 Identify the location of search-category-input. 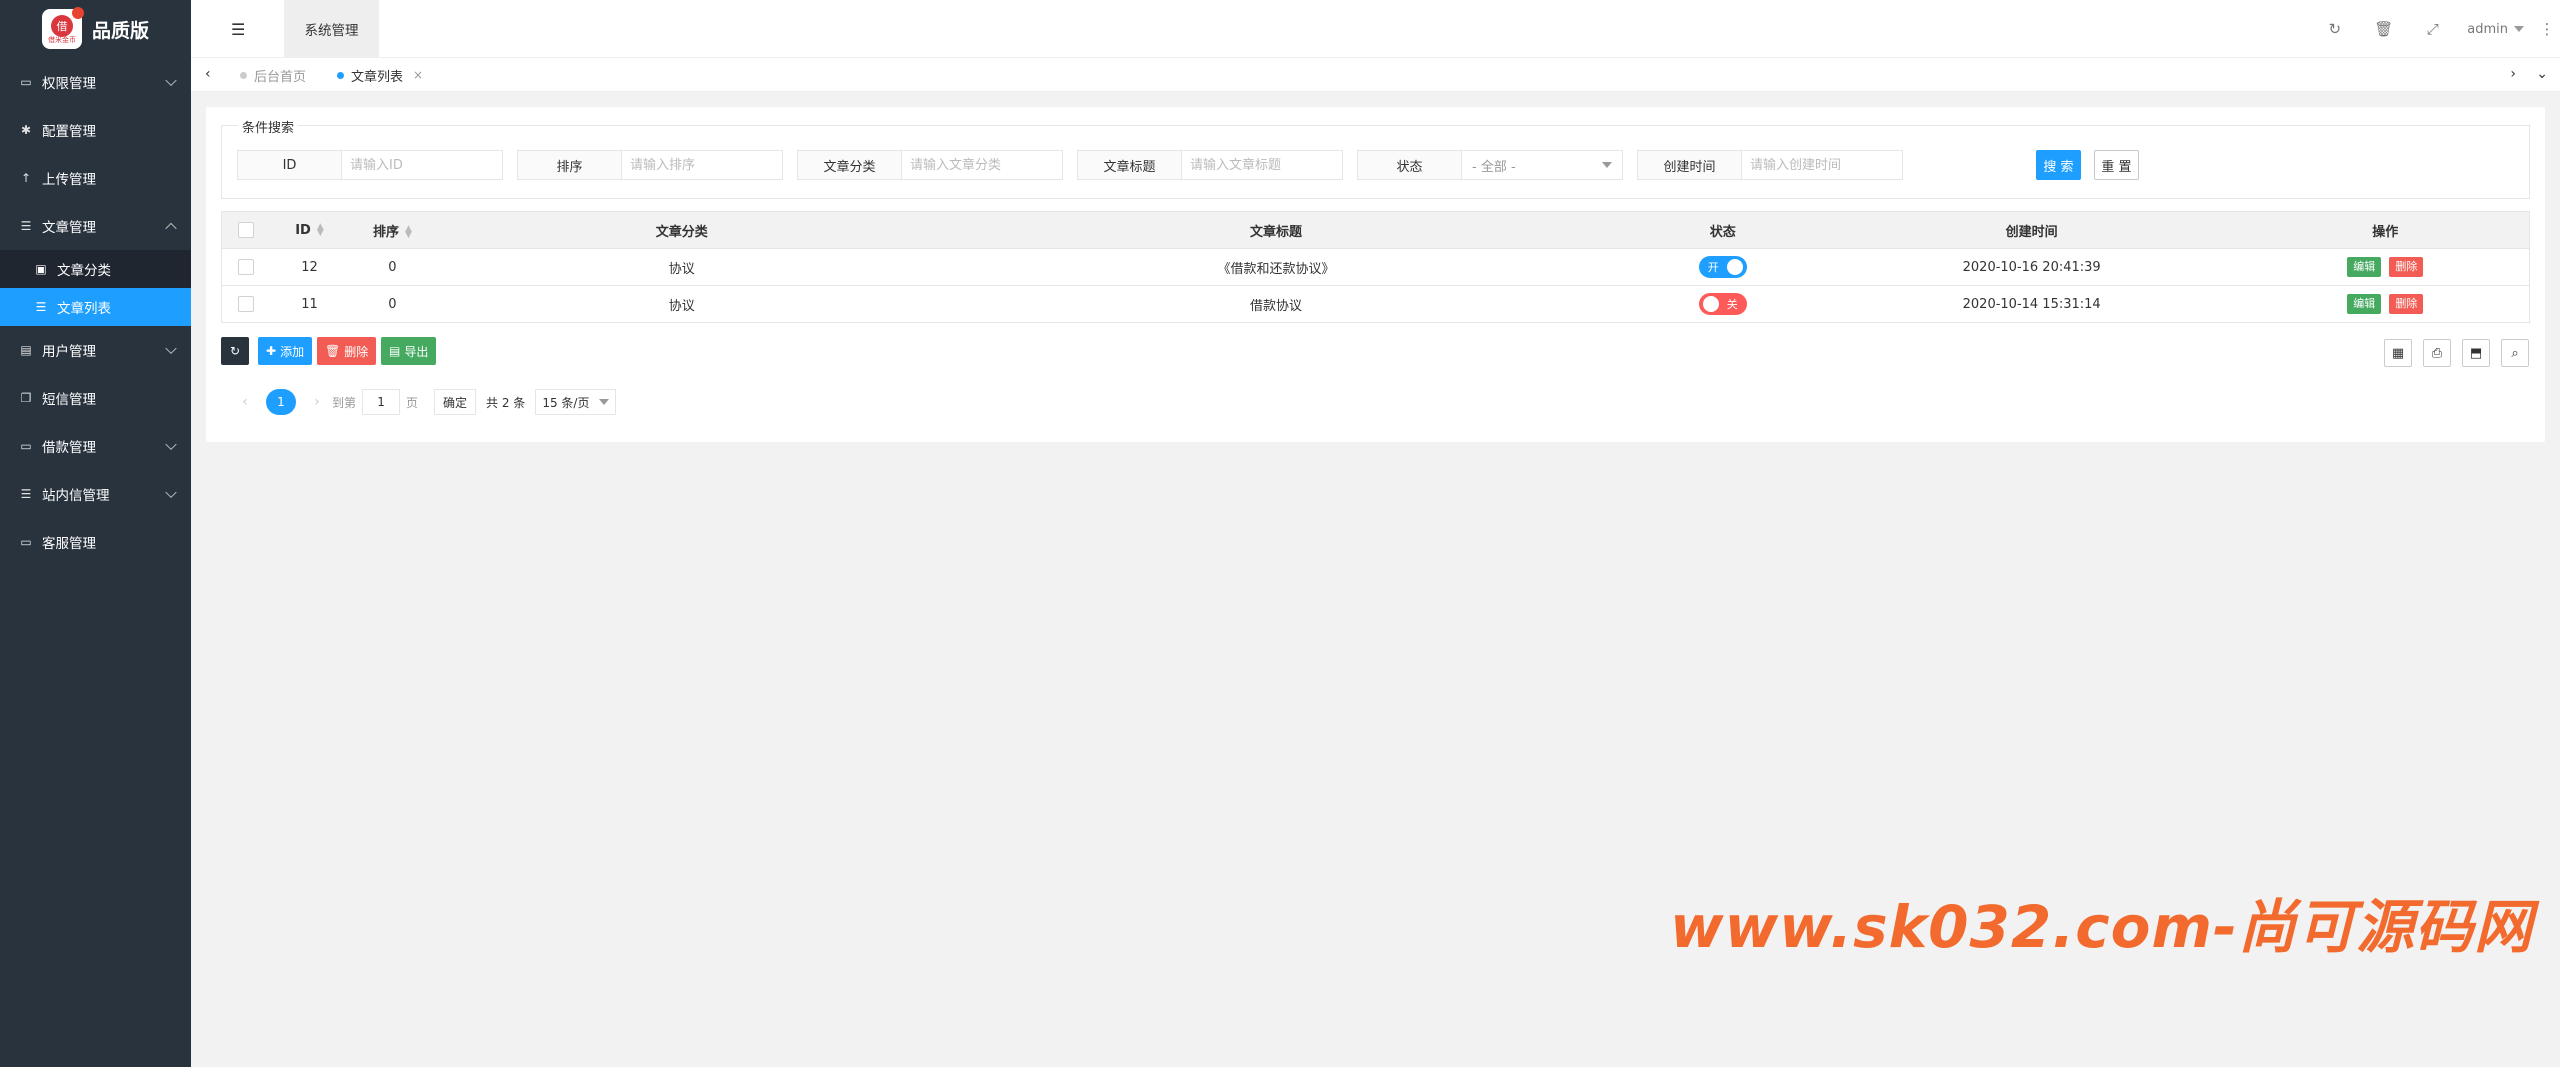
(982, 165).